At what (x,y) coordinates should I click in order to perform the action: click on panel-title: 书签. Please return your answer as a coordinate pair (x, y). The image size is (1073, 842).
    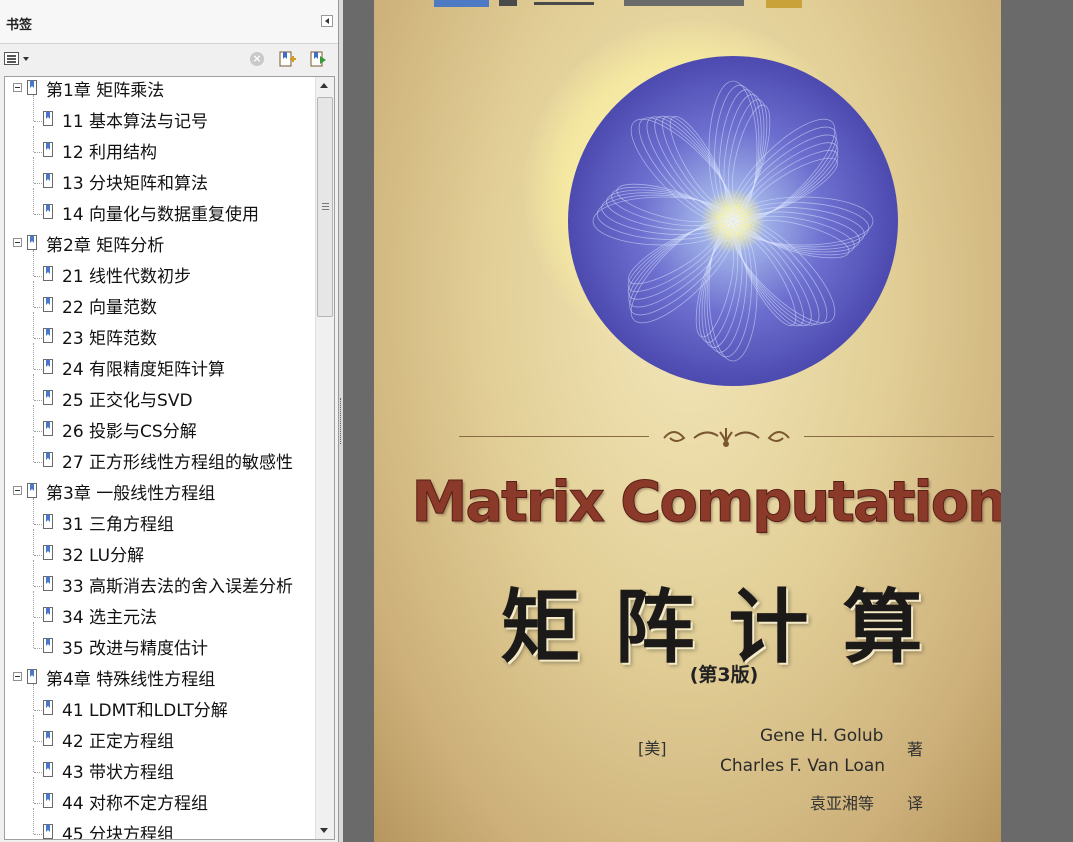
    Looking at the image, I should click on (19, 25).